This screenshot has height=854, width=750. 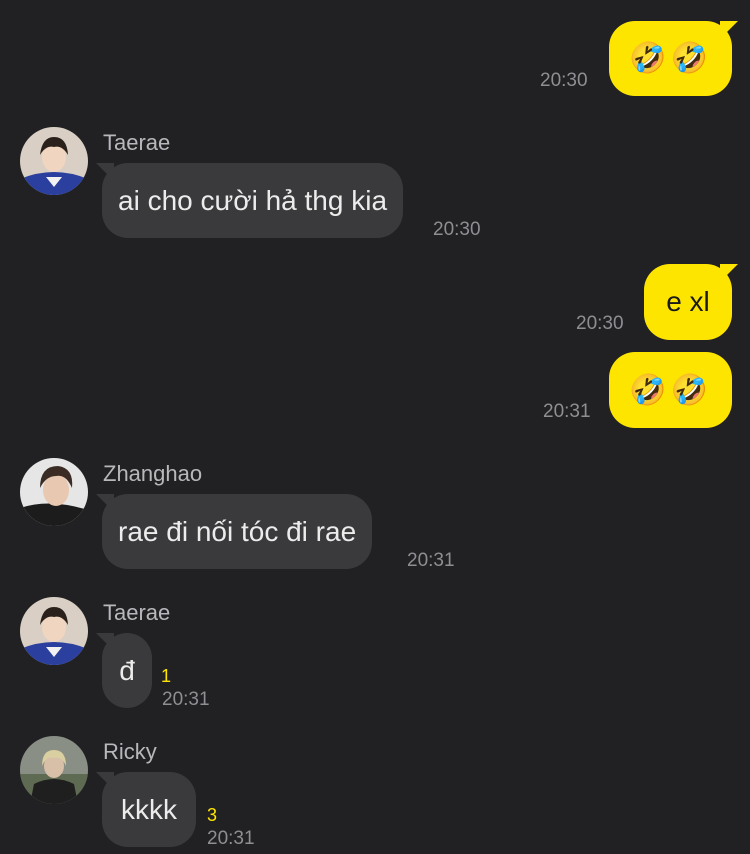 I want to click on message-text: kkkk, so click(x=149, y=809).